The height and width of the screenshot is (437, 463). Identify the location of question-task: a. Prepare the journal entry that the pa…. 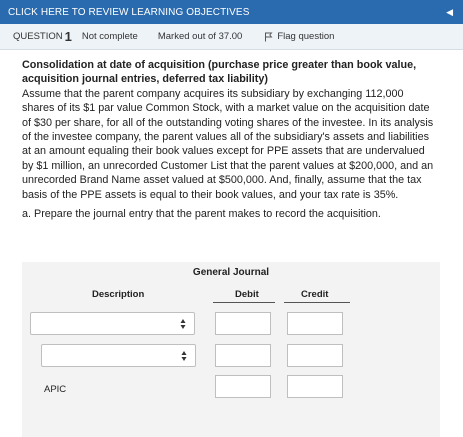
(201, 214).